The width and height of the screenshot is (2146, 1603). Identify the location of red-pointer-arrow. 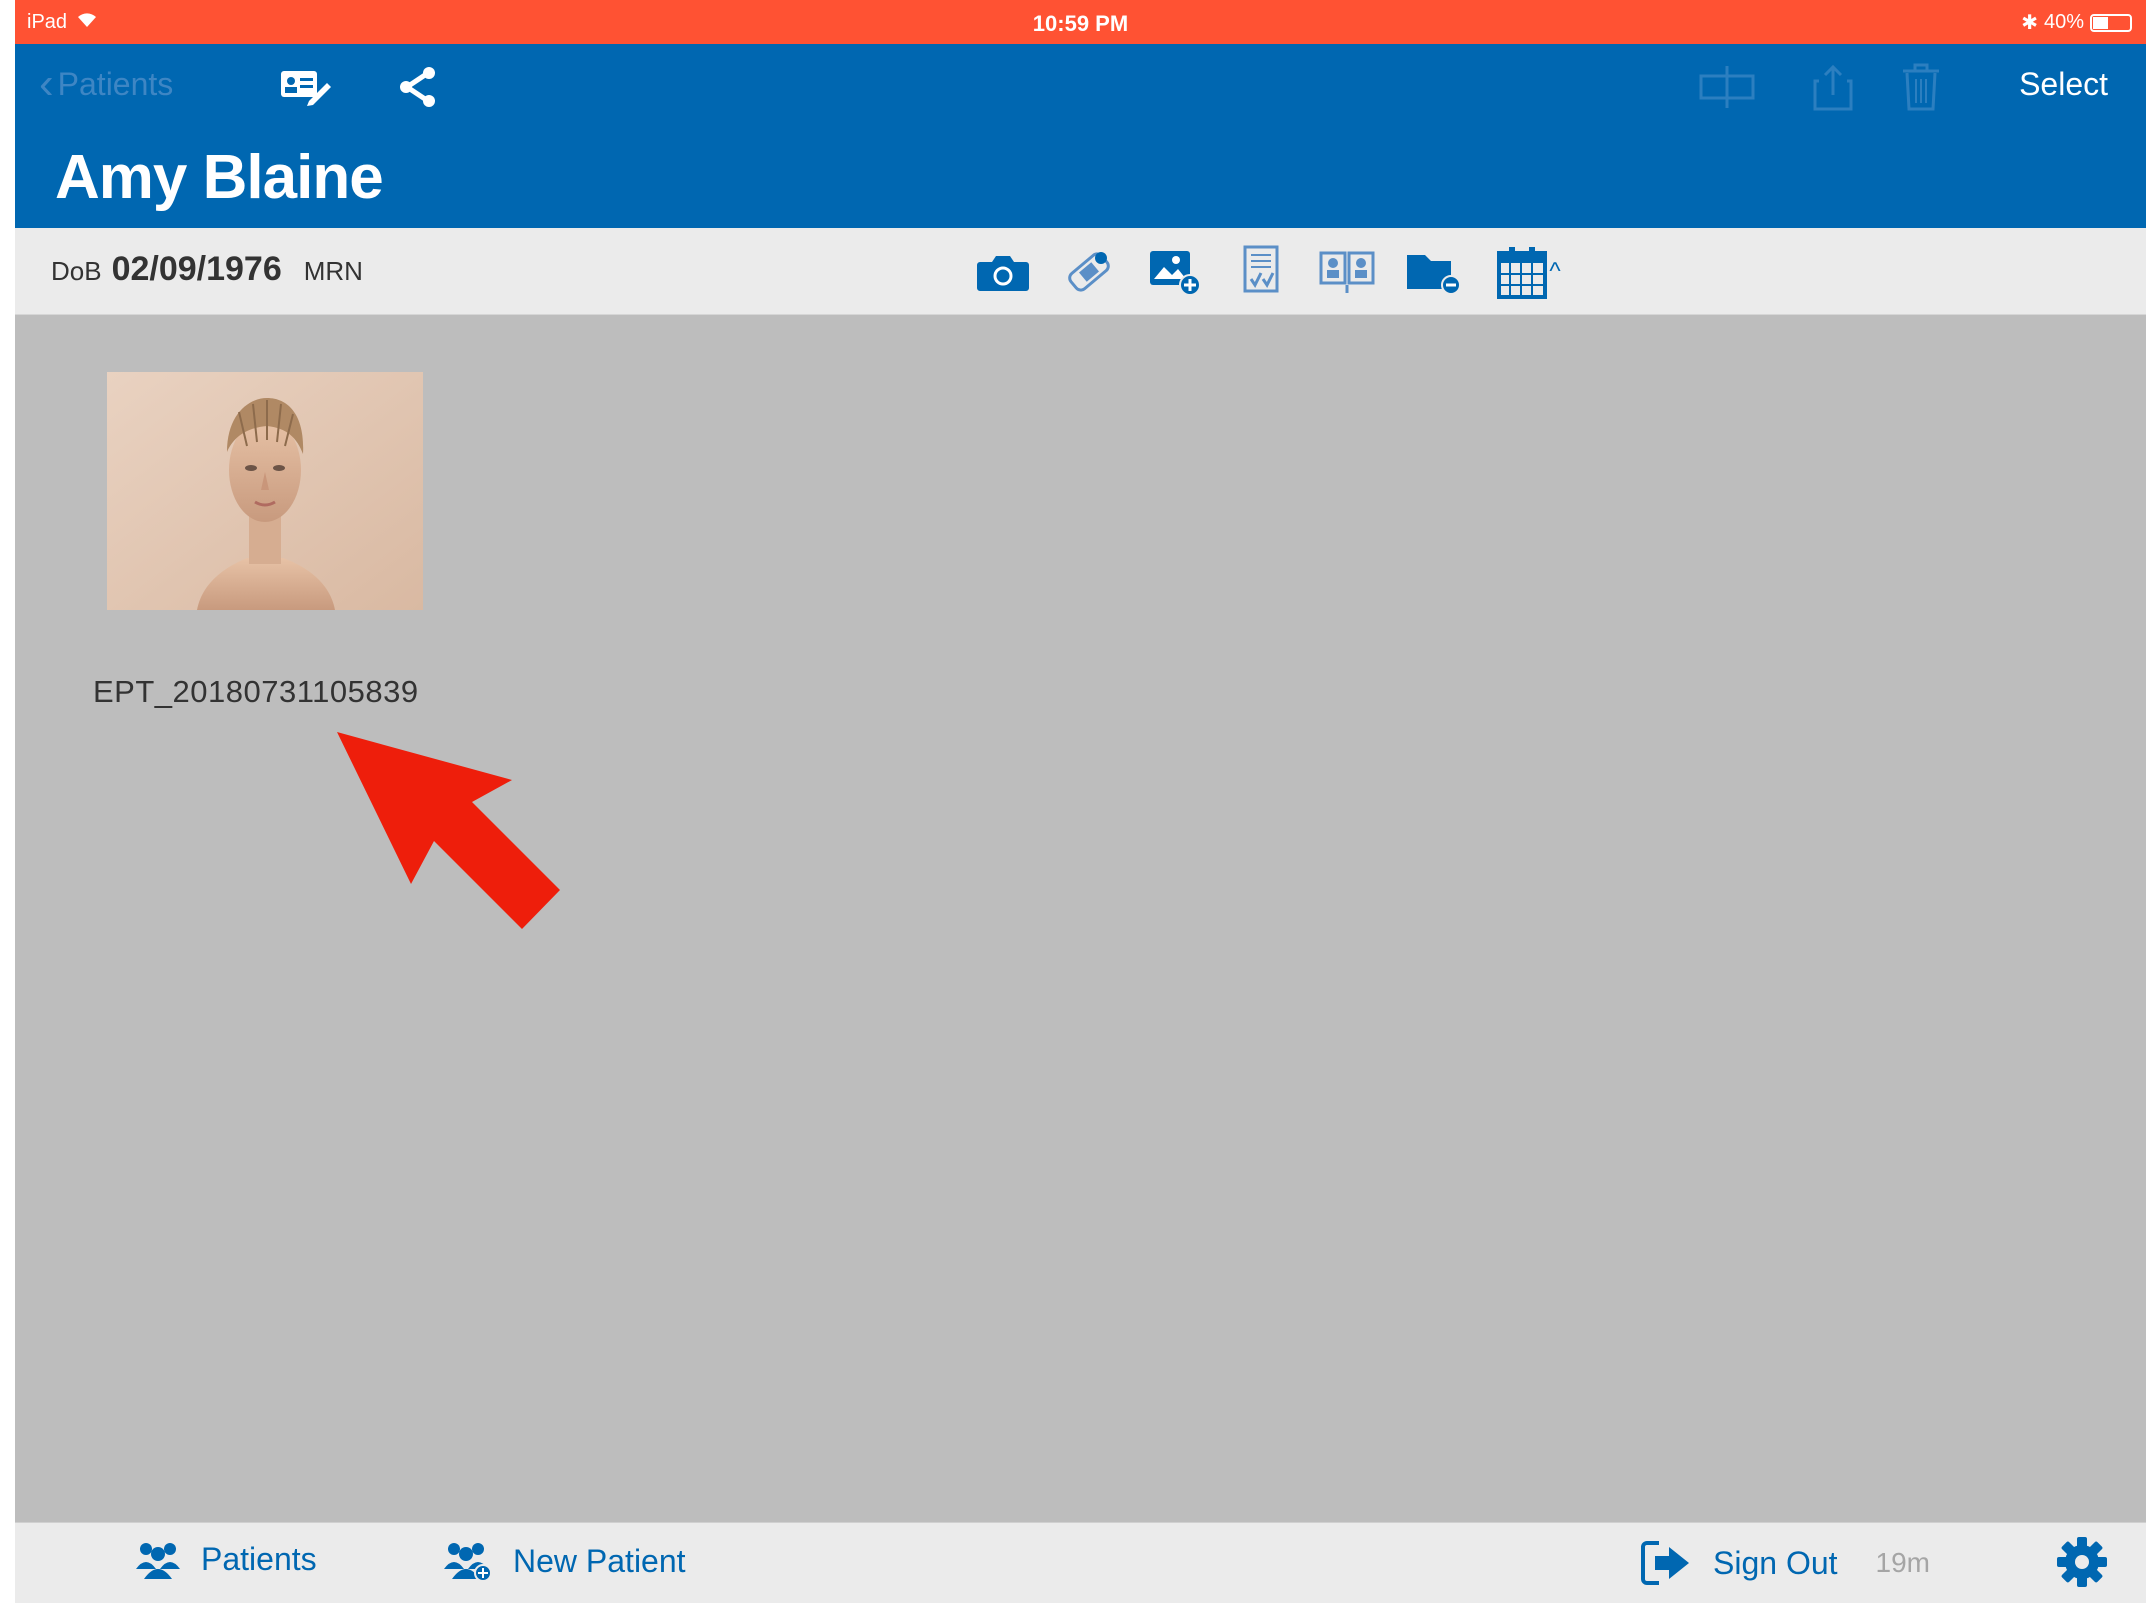
(445, 835).